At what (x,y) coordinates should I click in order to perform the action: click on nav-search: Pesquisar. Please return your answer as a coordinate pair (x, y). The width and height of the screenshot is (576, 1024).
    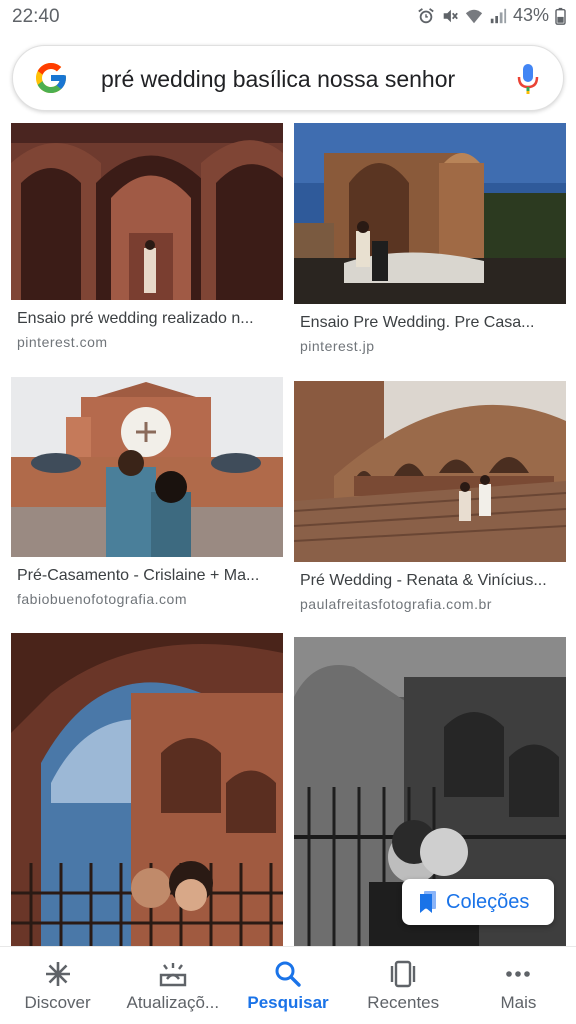
    Looking at the image, I should click on (287, 985).